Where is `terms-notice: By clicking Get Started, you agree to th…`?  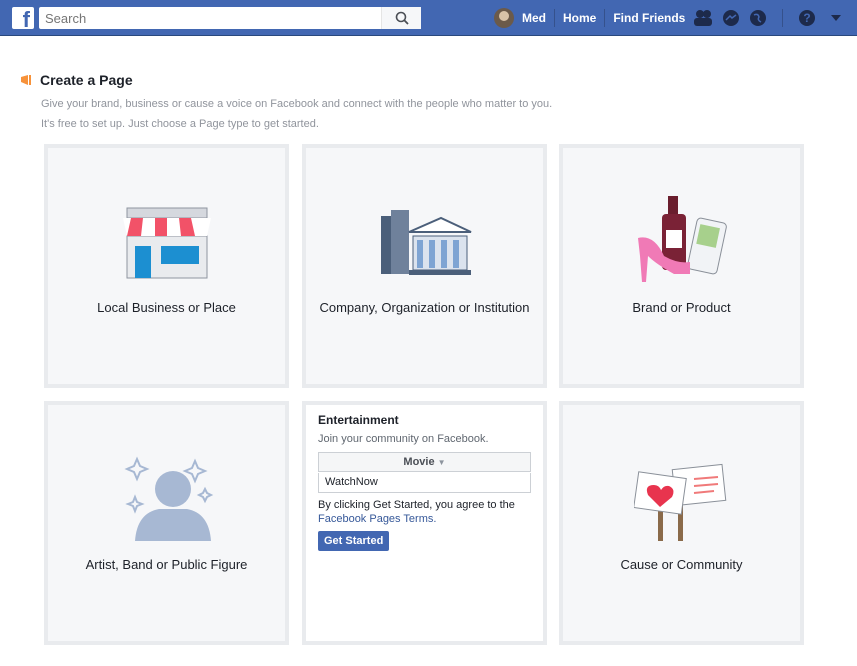 terms-notice: By clicking Get Started, you agree to th… is located at coordinates (424, 512).